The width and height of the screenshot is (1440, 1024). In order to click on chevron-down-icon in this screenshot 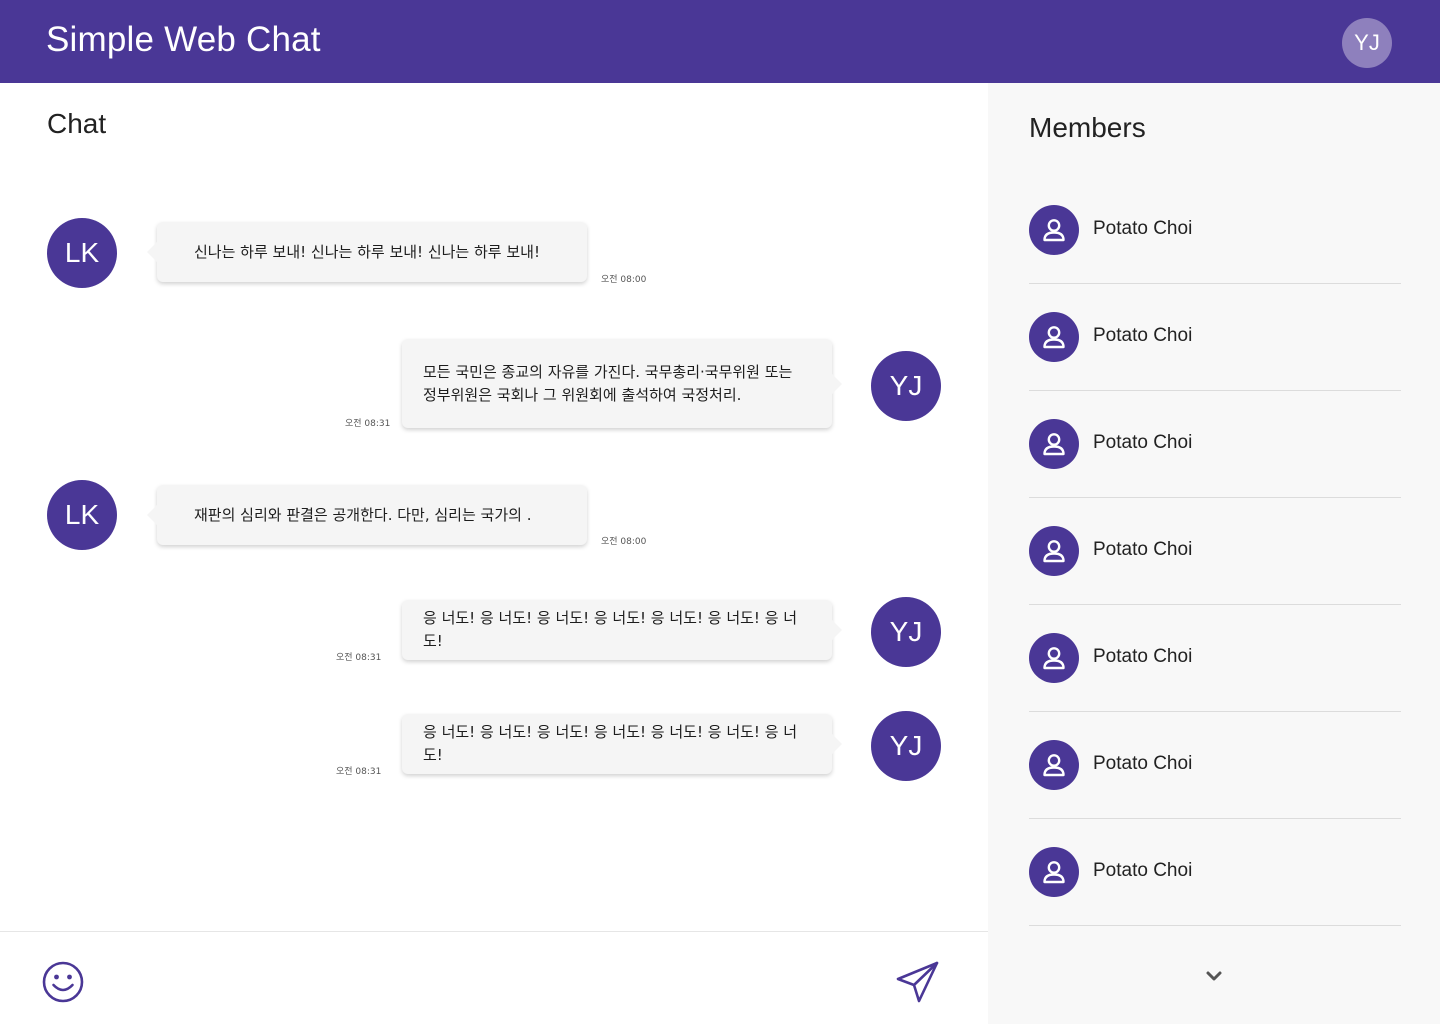, I will do `click(1214, 976)`.